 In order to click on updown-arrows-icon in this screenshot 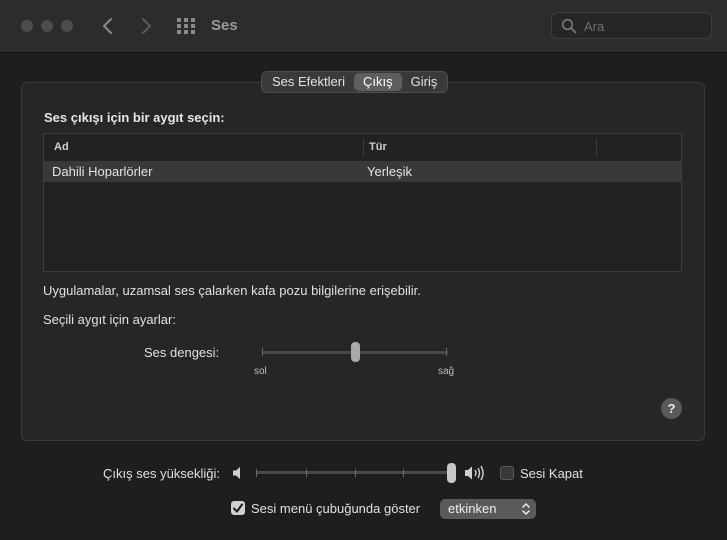, I will do `click(526, 509)`.